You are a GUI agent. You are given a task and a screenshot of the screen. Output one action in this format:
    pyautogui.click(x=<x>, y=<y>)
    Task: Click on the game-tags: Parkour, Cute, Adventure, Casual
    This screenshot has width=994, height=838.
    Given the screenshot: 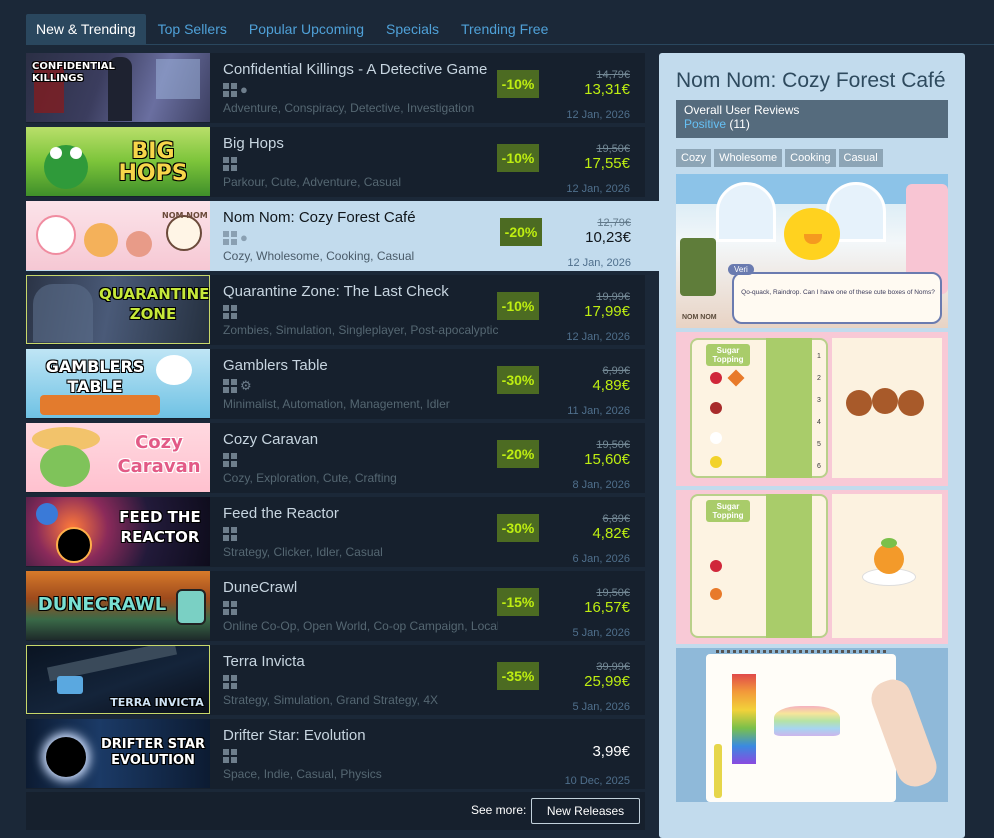 What is the action you would take?
    pyautogui.click(x=312, y=182)
    